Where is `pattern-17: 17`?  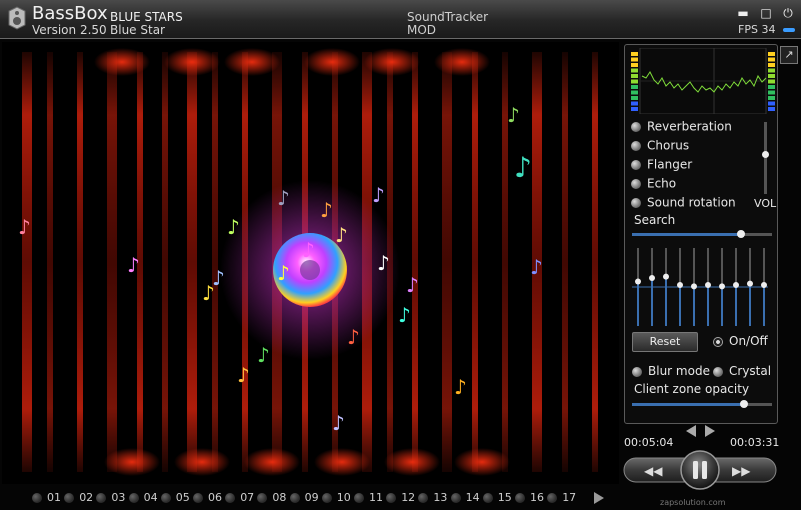
pattern-17: 17 is located at coordinates (563, 498).